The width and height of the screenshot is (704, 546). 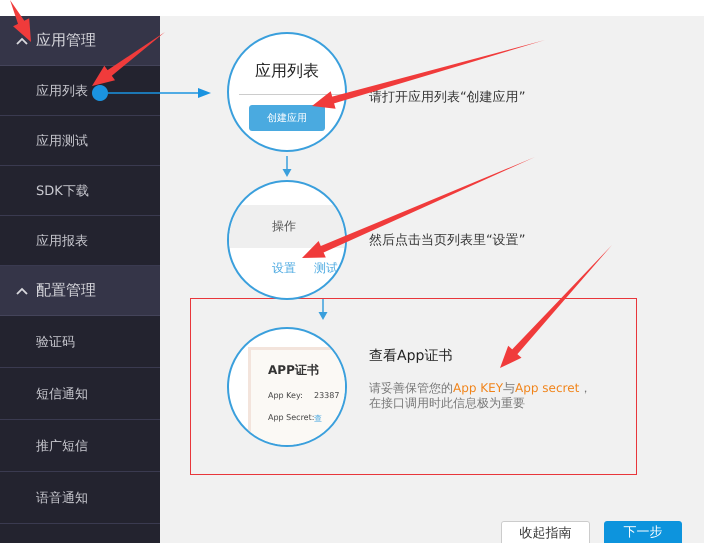 I want to click on collapse-guide-button: 收起指南, so click(x=545, y=532).